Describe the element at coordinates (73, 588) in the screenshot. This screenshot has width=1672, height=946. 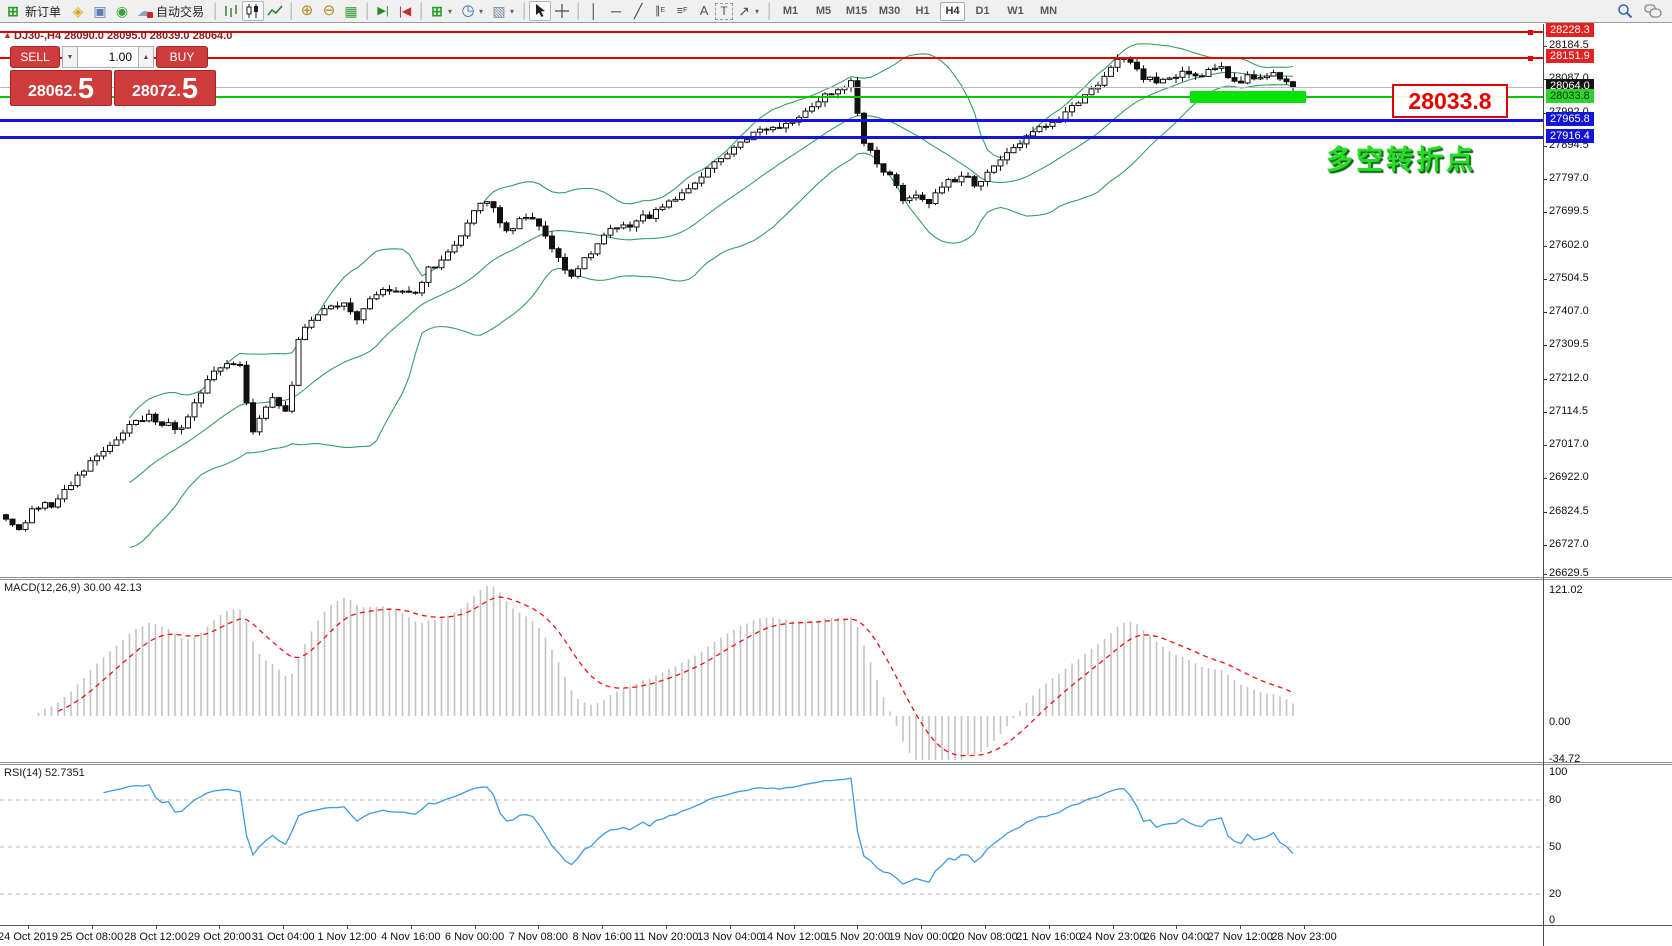
I see `macd-label: MACD(12,26,9) 30.00 42.13` at that location.